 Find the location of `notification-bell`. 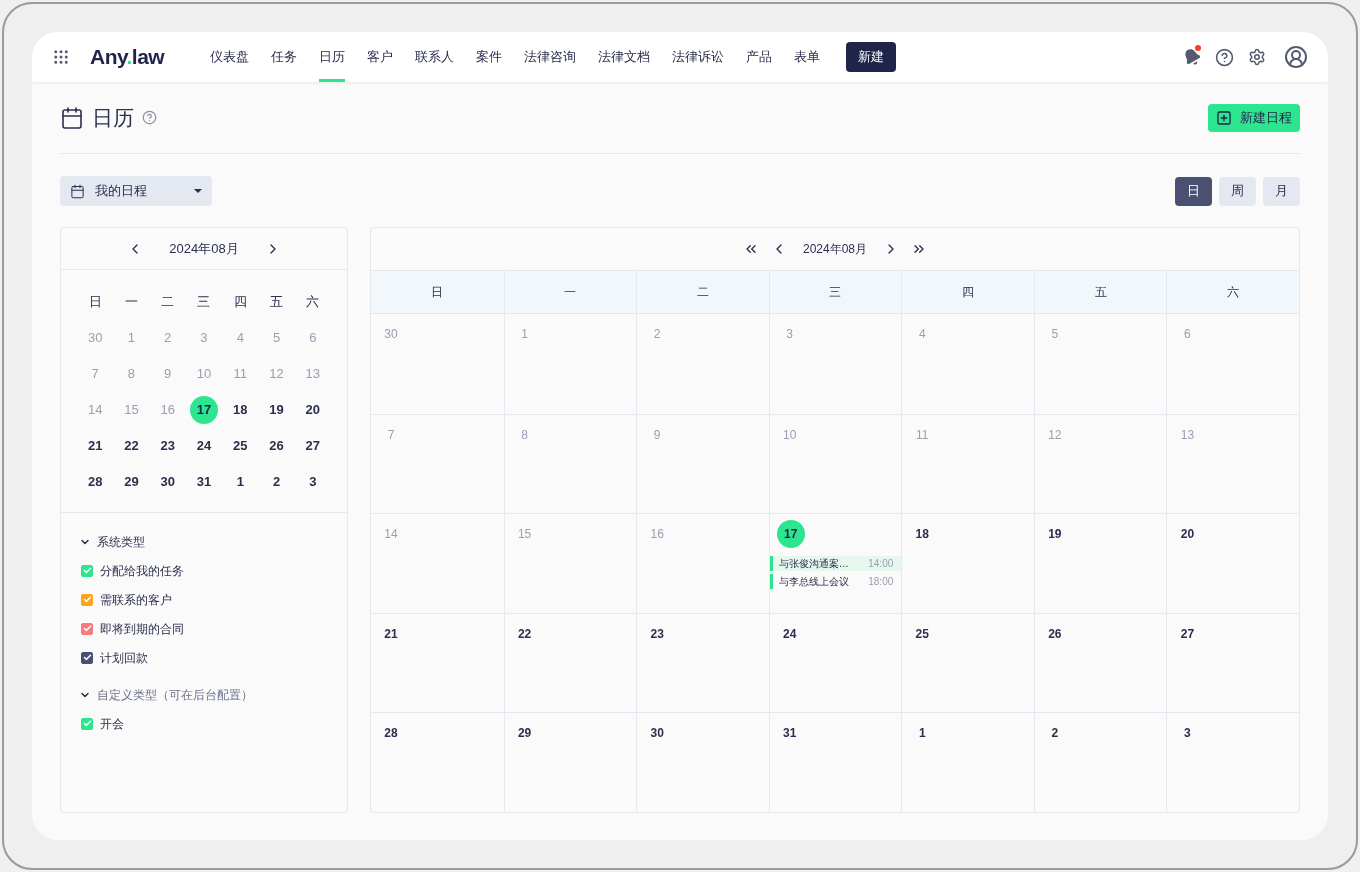

notification-bell is located at coordinates (1192, 57).